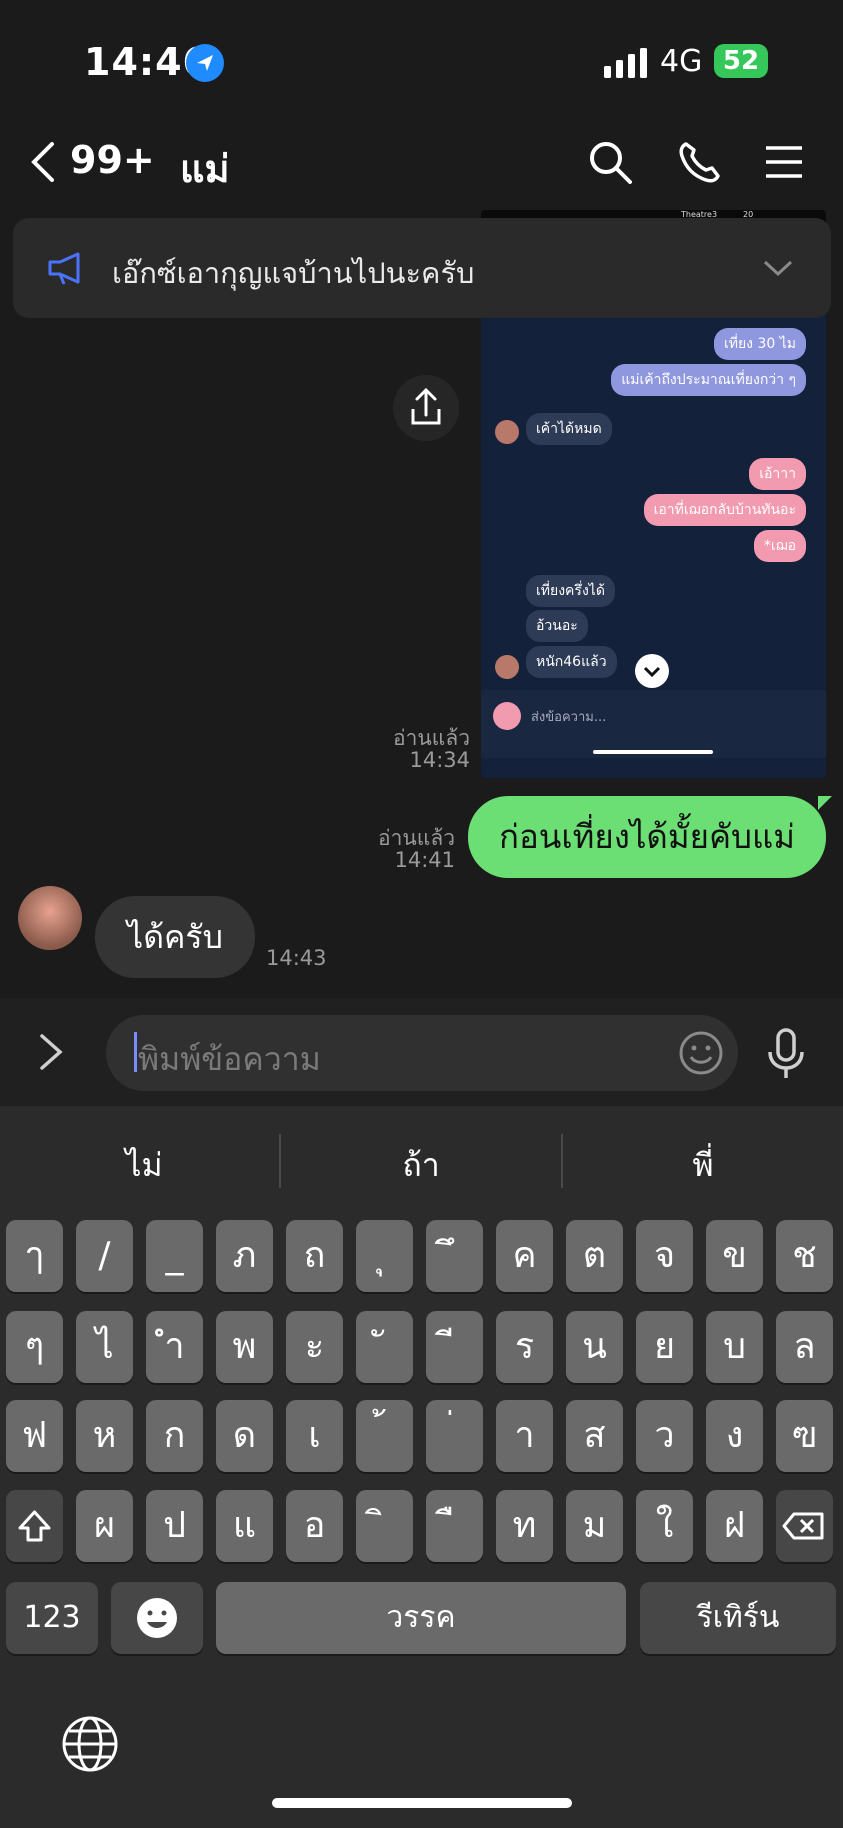  I want to click on suggestion-3: พี่, so click(703, 1165).